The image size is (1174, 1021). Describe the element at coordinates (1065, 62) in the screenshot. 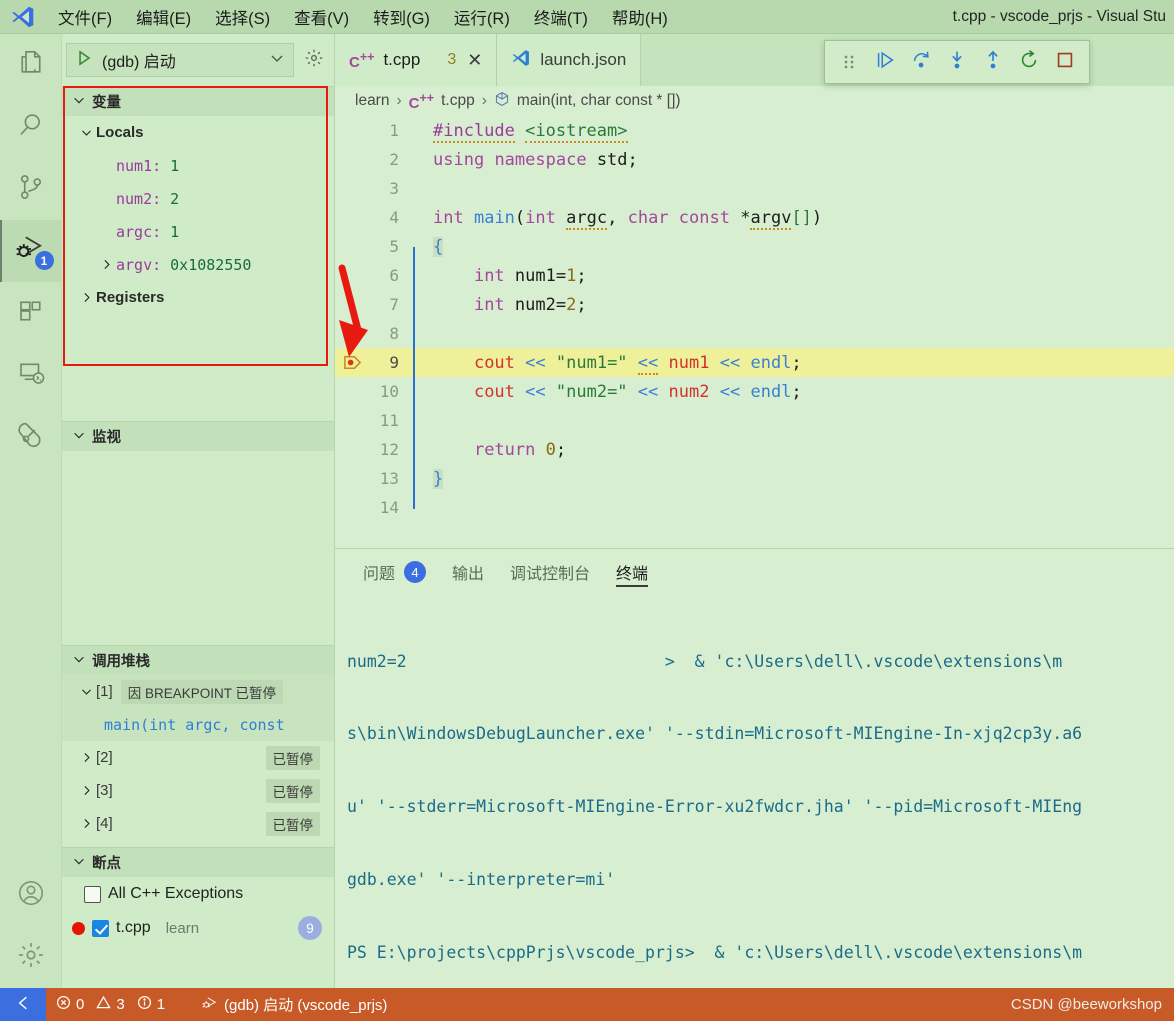

I see `stop-button` at that location.